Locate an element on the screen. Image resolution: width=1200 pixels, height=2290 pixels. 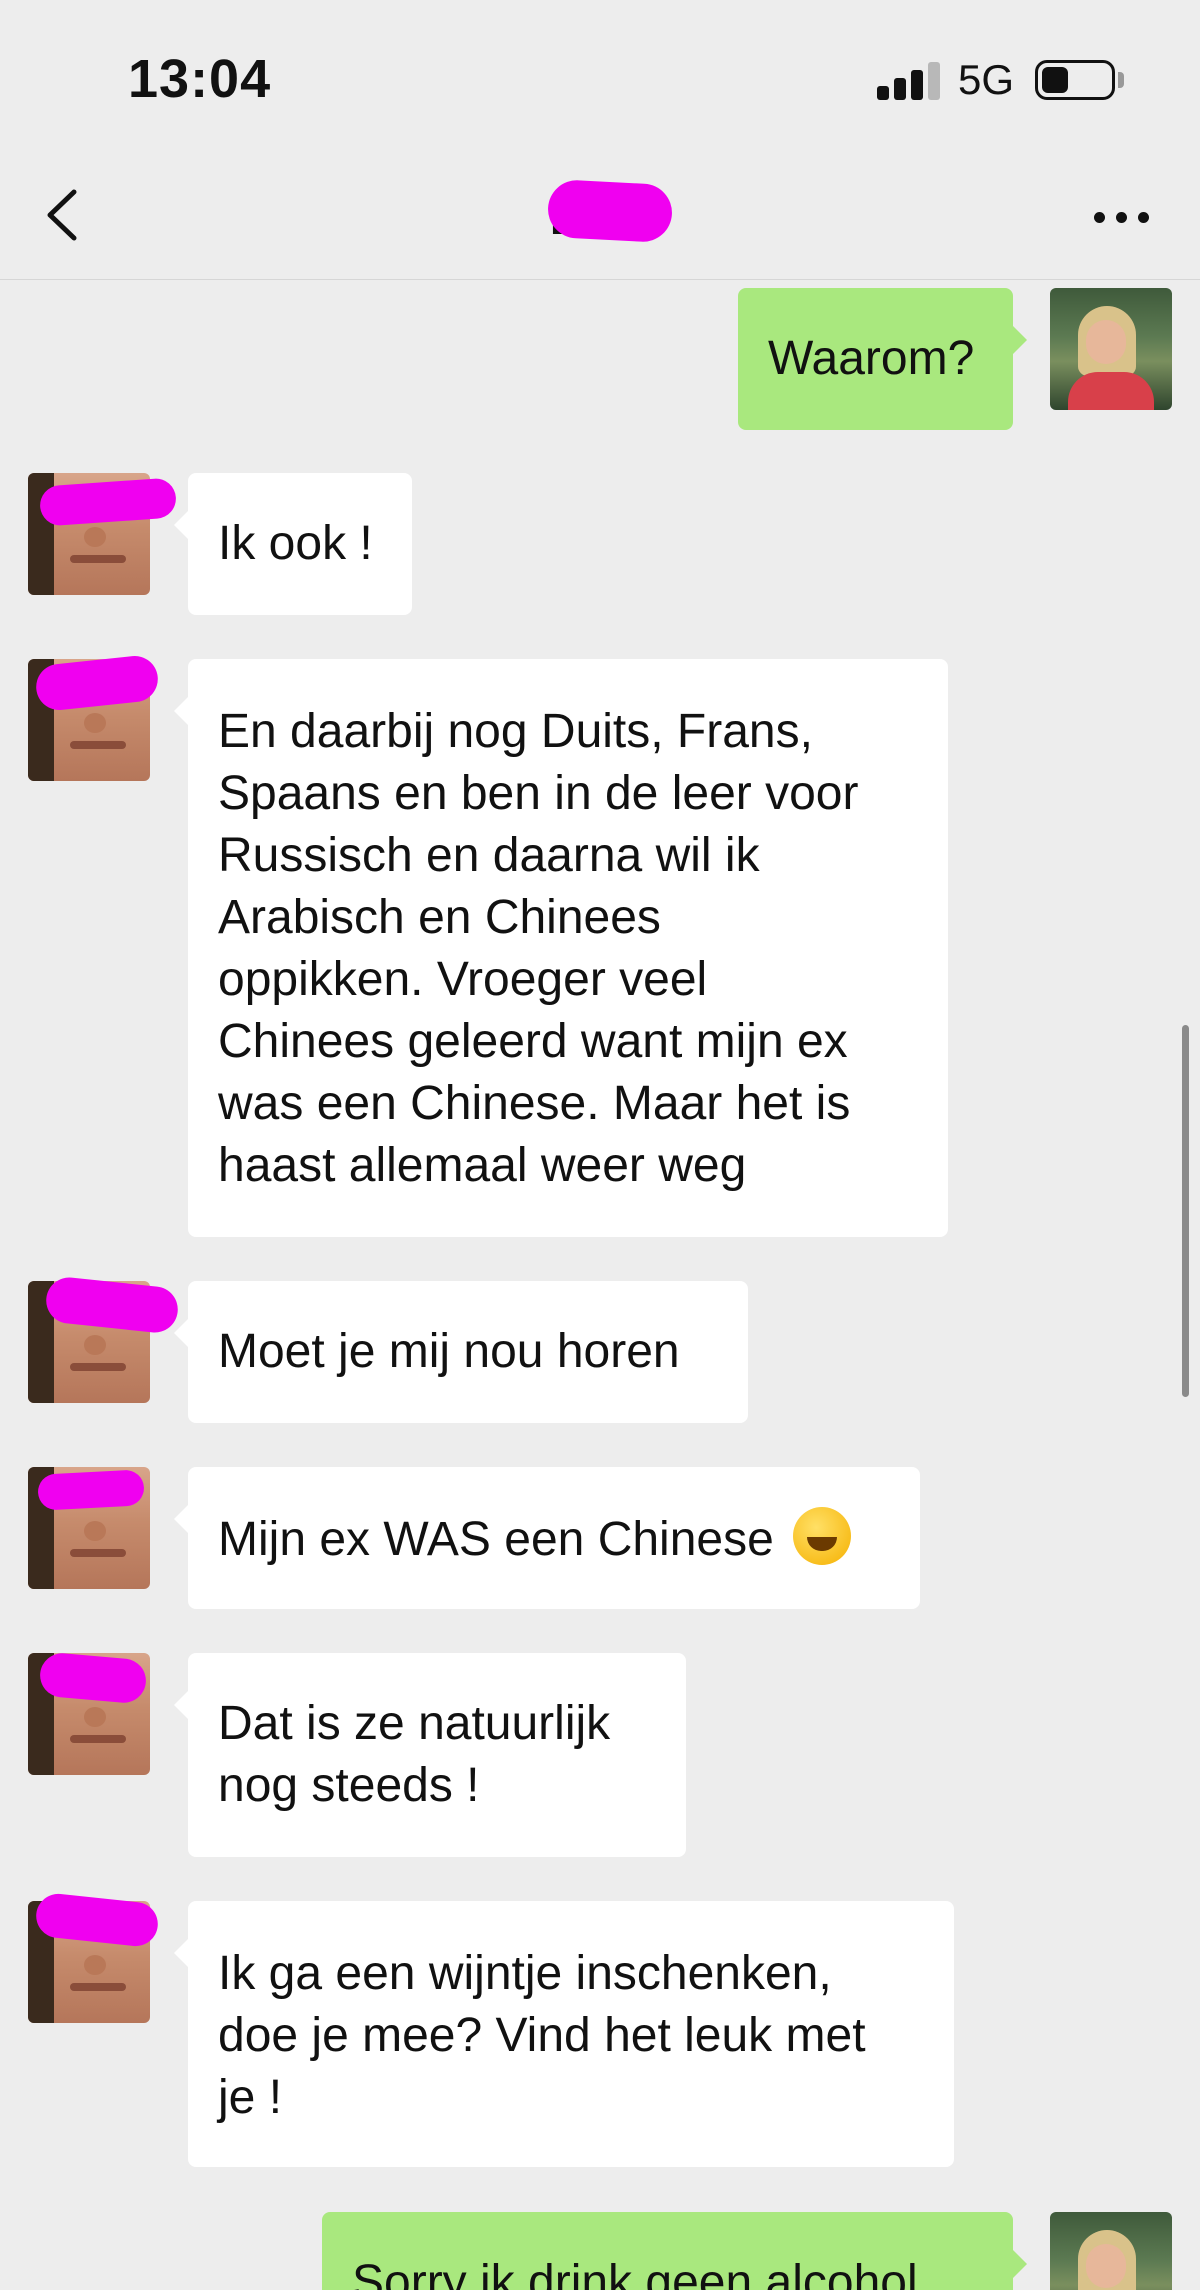
message-bubble-incoming: Moet je mij nou horen is located at coordinates (461, 1352).